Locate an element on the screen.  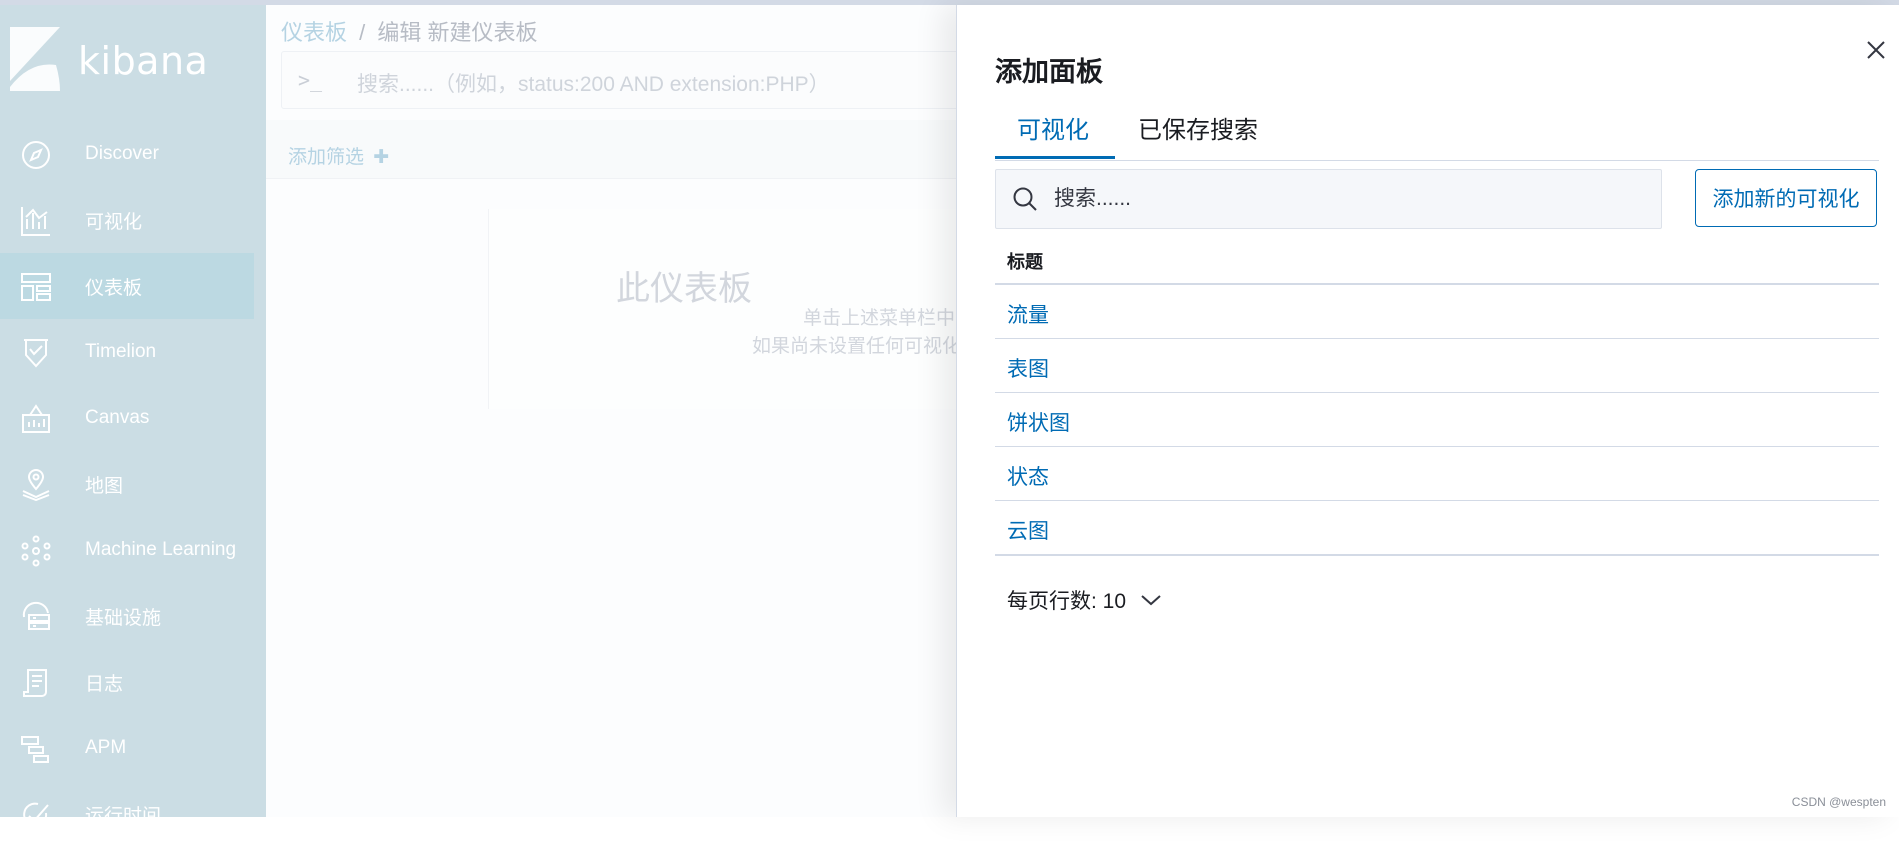
add-filter-link: 添加筛选 ✚ is located at coordinates (338, 155).